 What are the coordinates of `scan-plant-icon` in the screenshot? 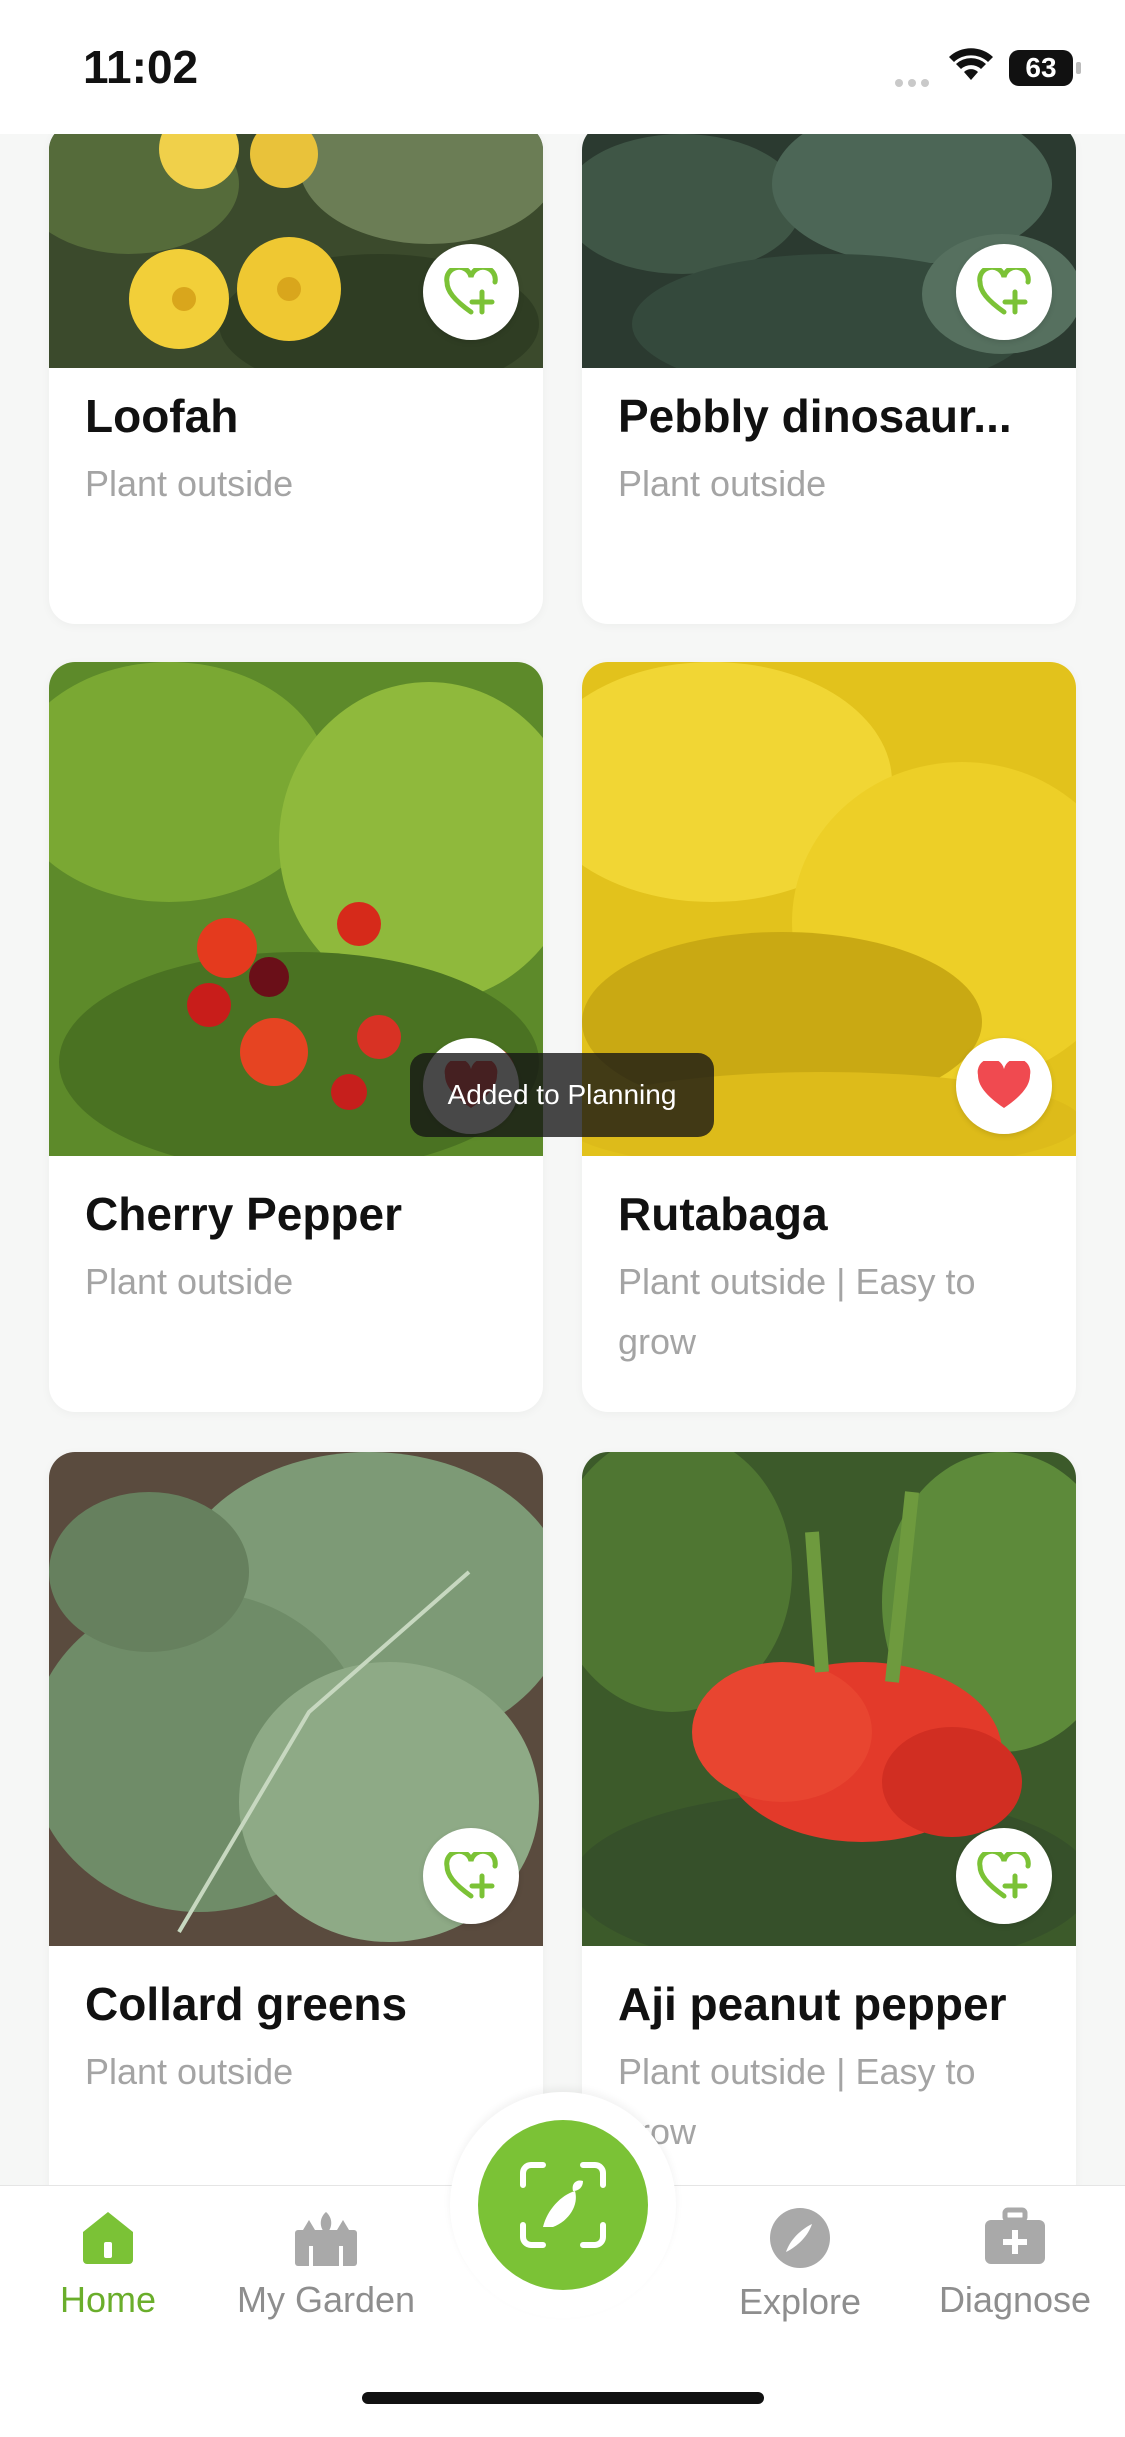 It's located at (563, 2205).